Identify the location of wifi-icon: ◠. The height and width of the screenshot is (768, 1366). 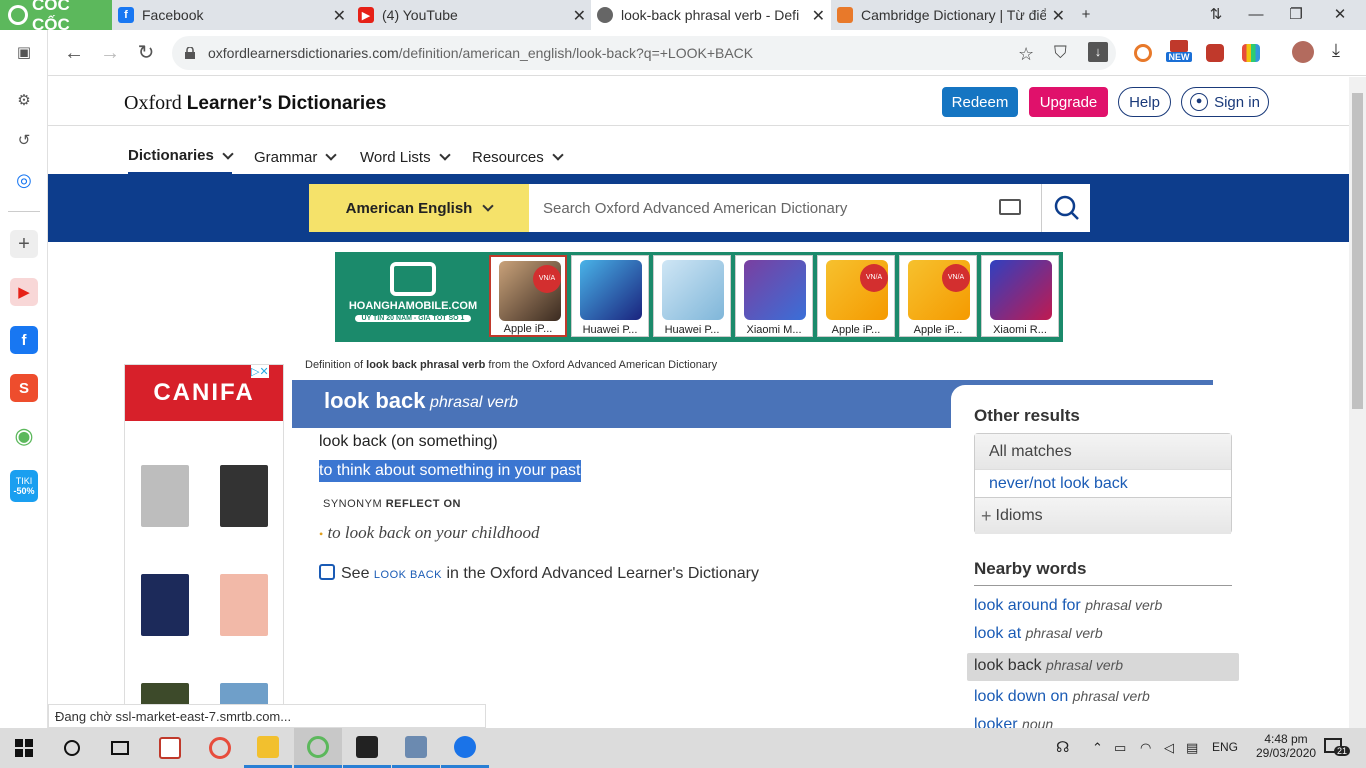
(1145, 748).